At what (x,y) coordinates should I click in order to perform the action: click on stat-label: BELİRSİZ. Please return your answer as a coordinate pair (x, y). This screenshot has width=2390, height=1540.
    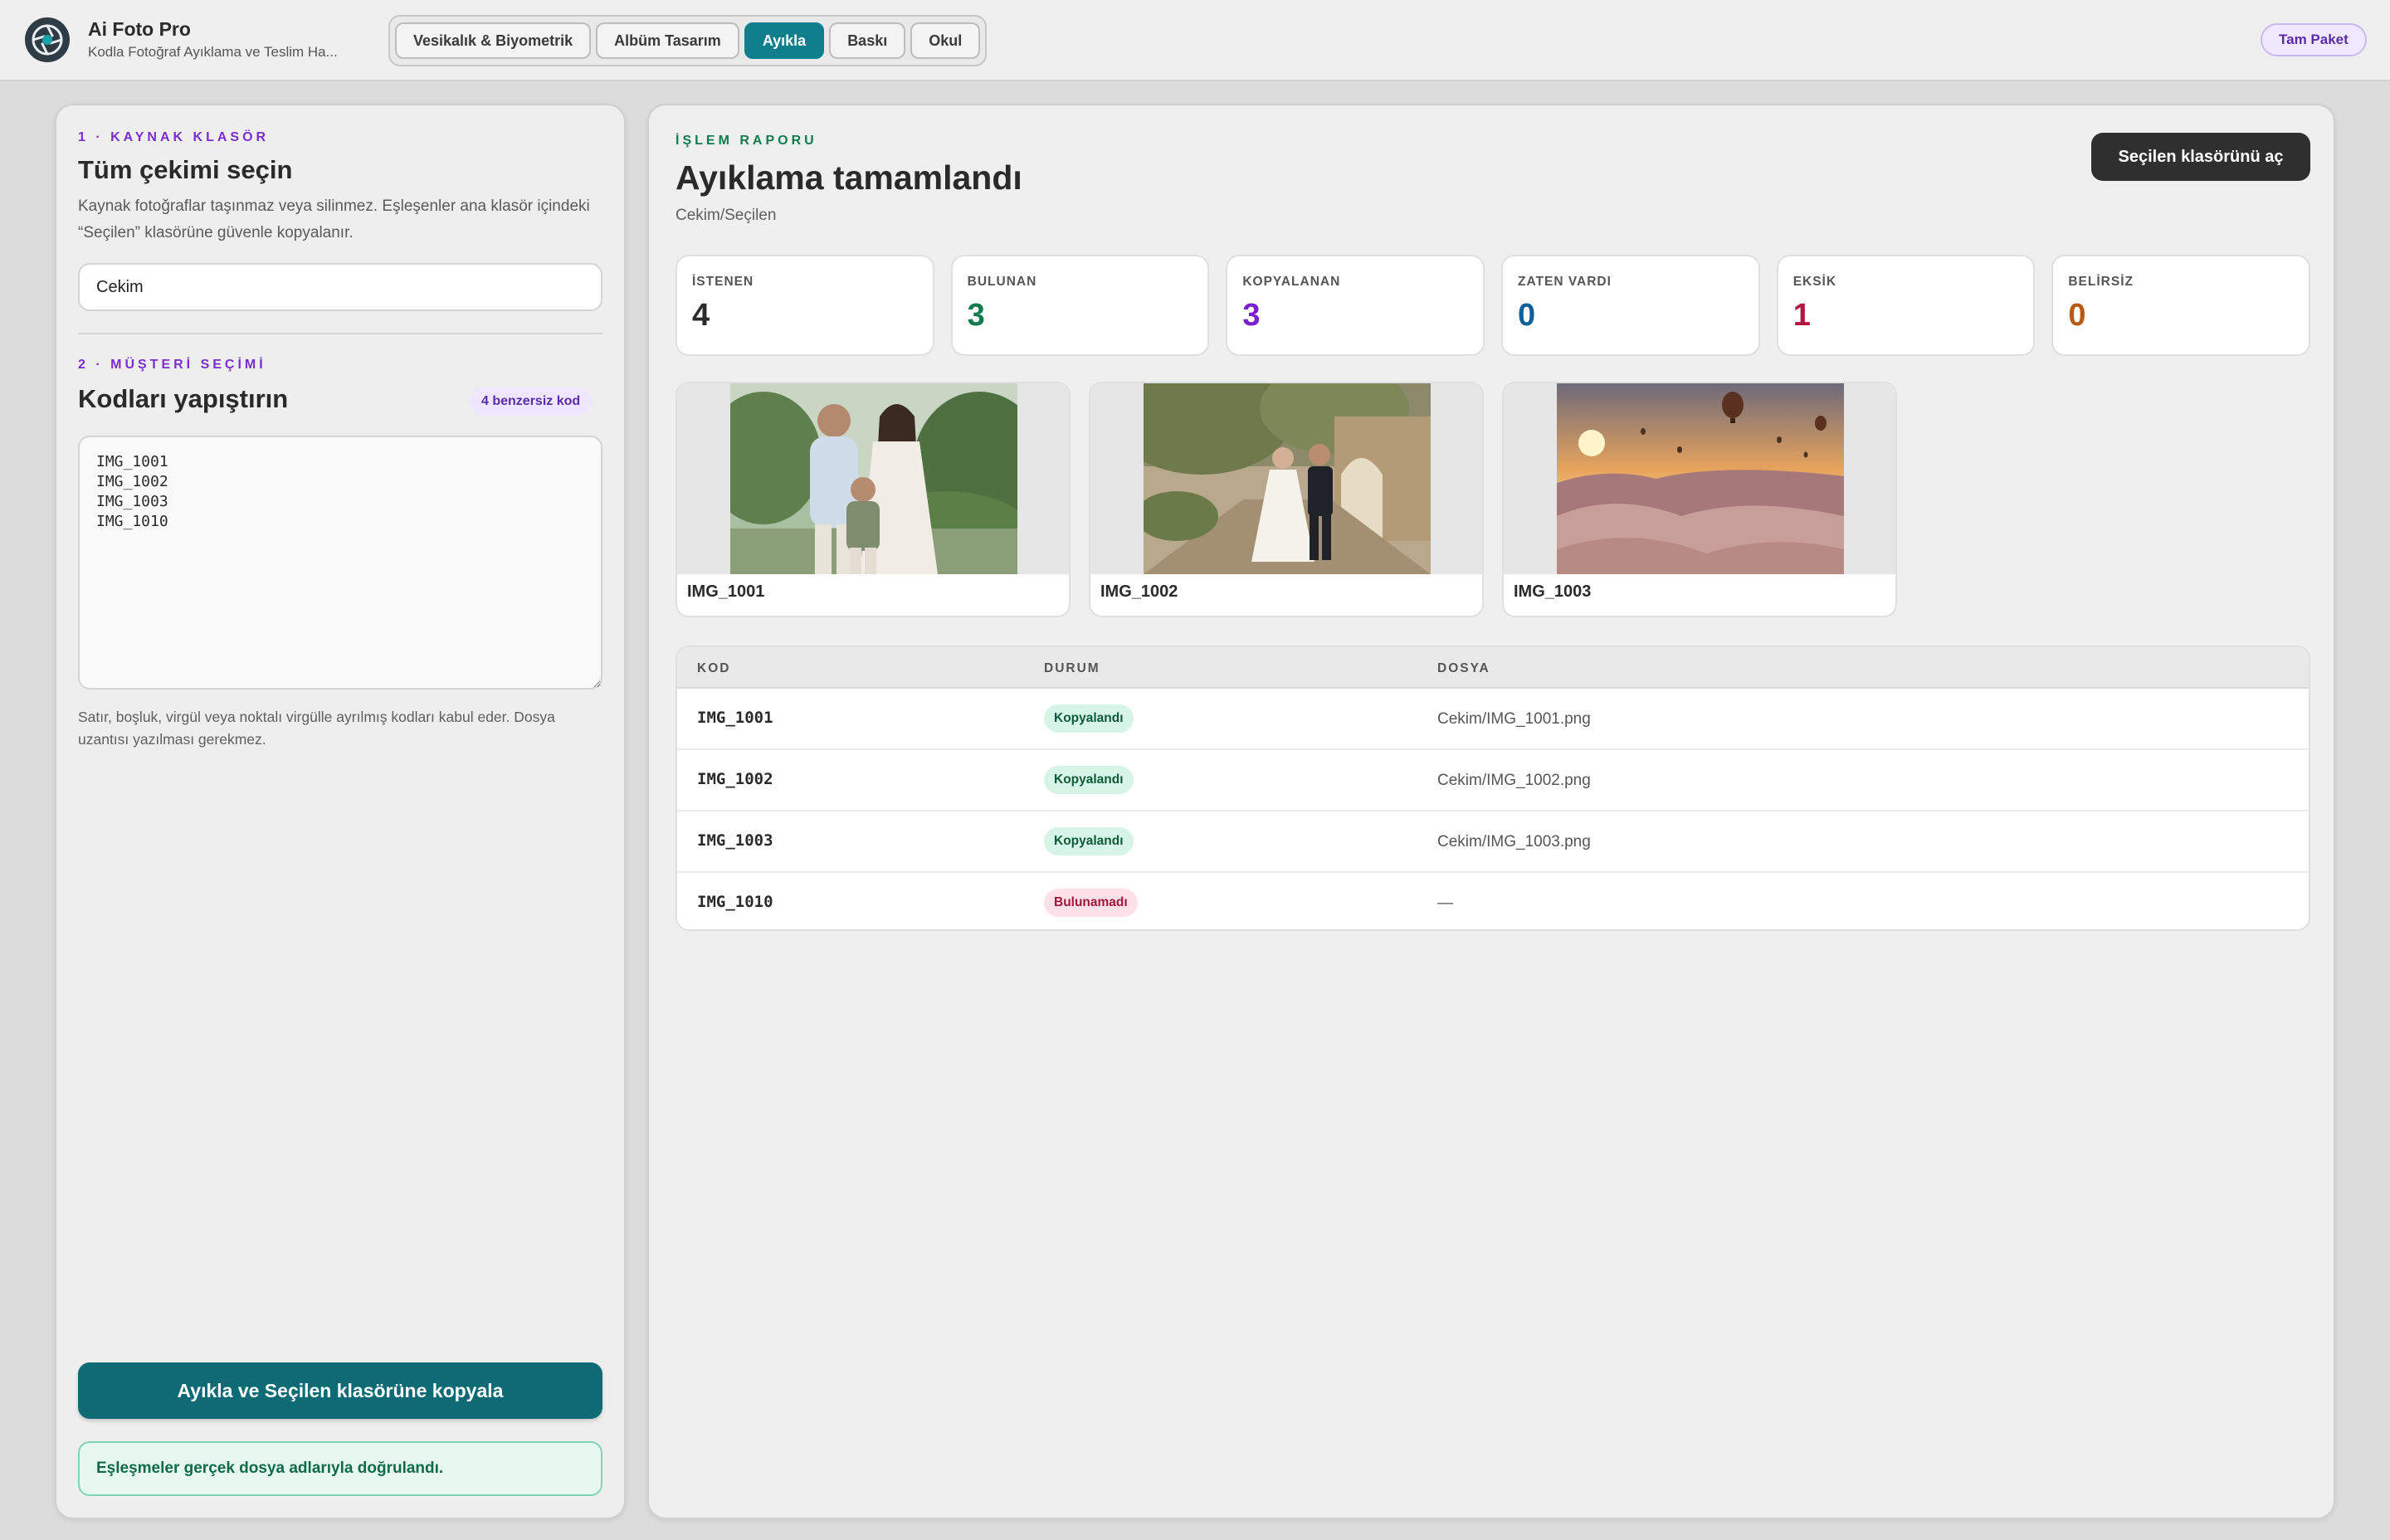
    Looking at the image, I should click on (2101, 282).